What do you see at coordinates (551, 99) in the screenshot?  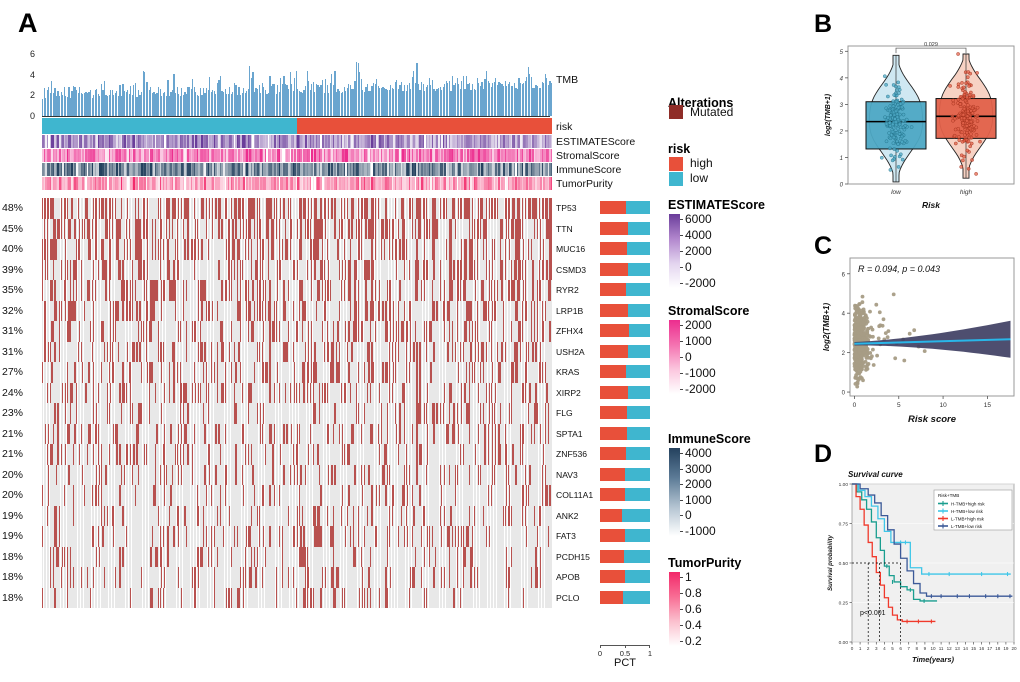 I see `tmb-bar` at bounding box center [551, 99].